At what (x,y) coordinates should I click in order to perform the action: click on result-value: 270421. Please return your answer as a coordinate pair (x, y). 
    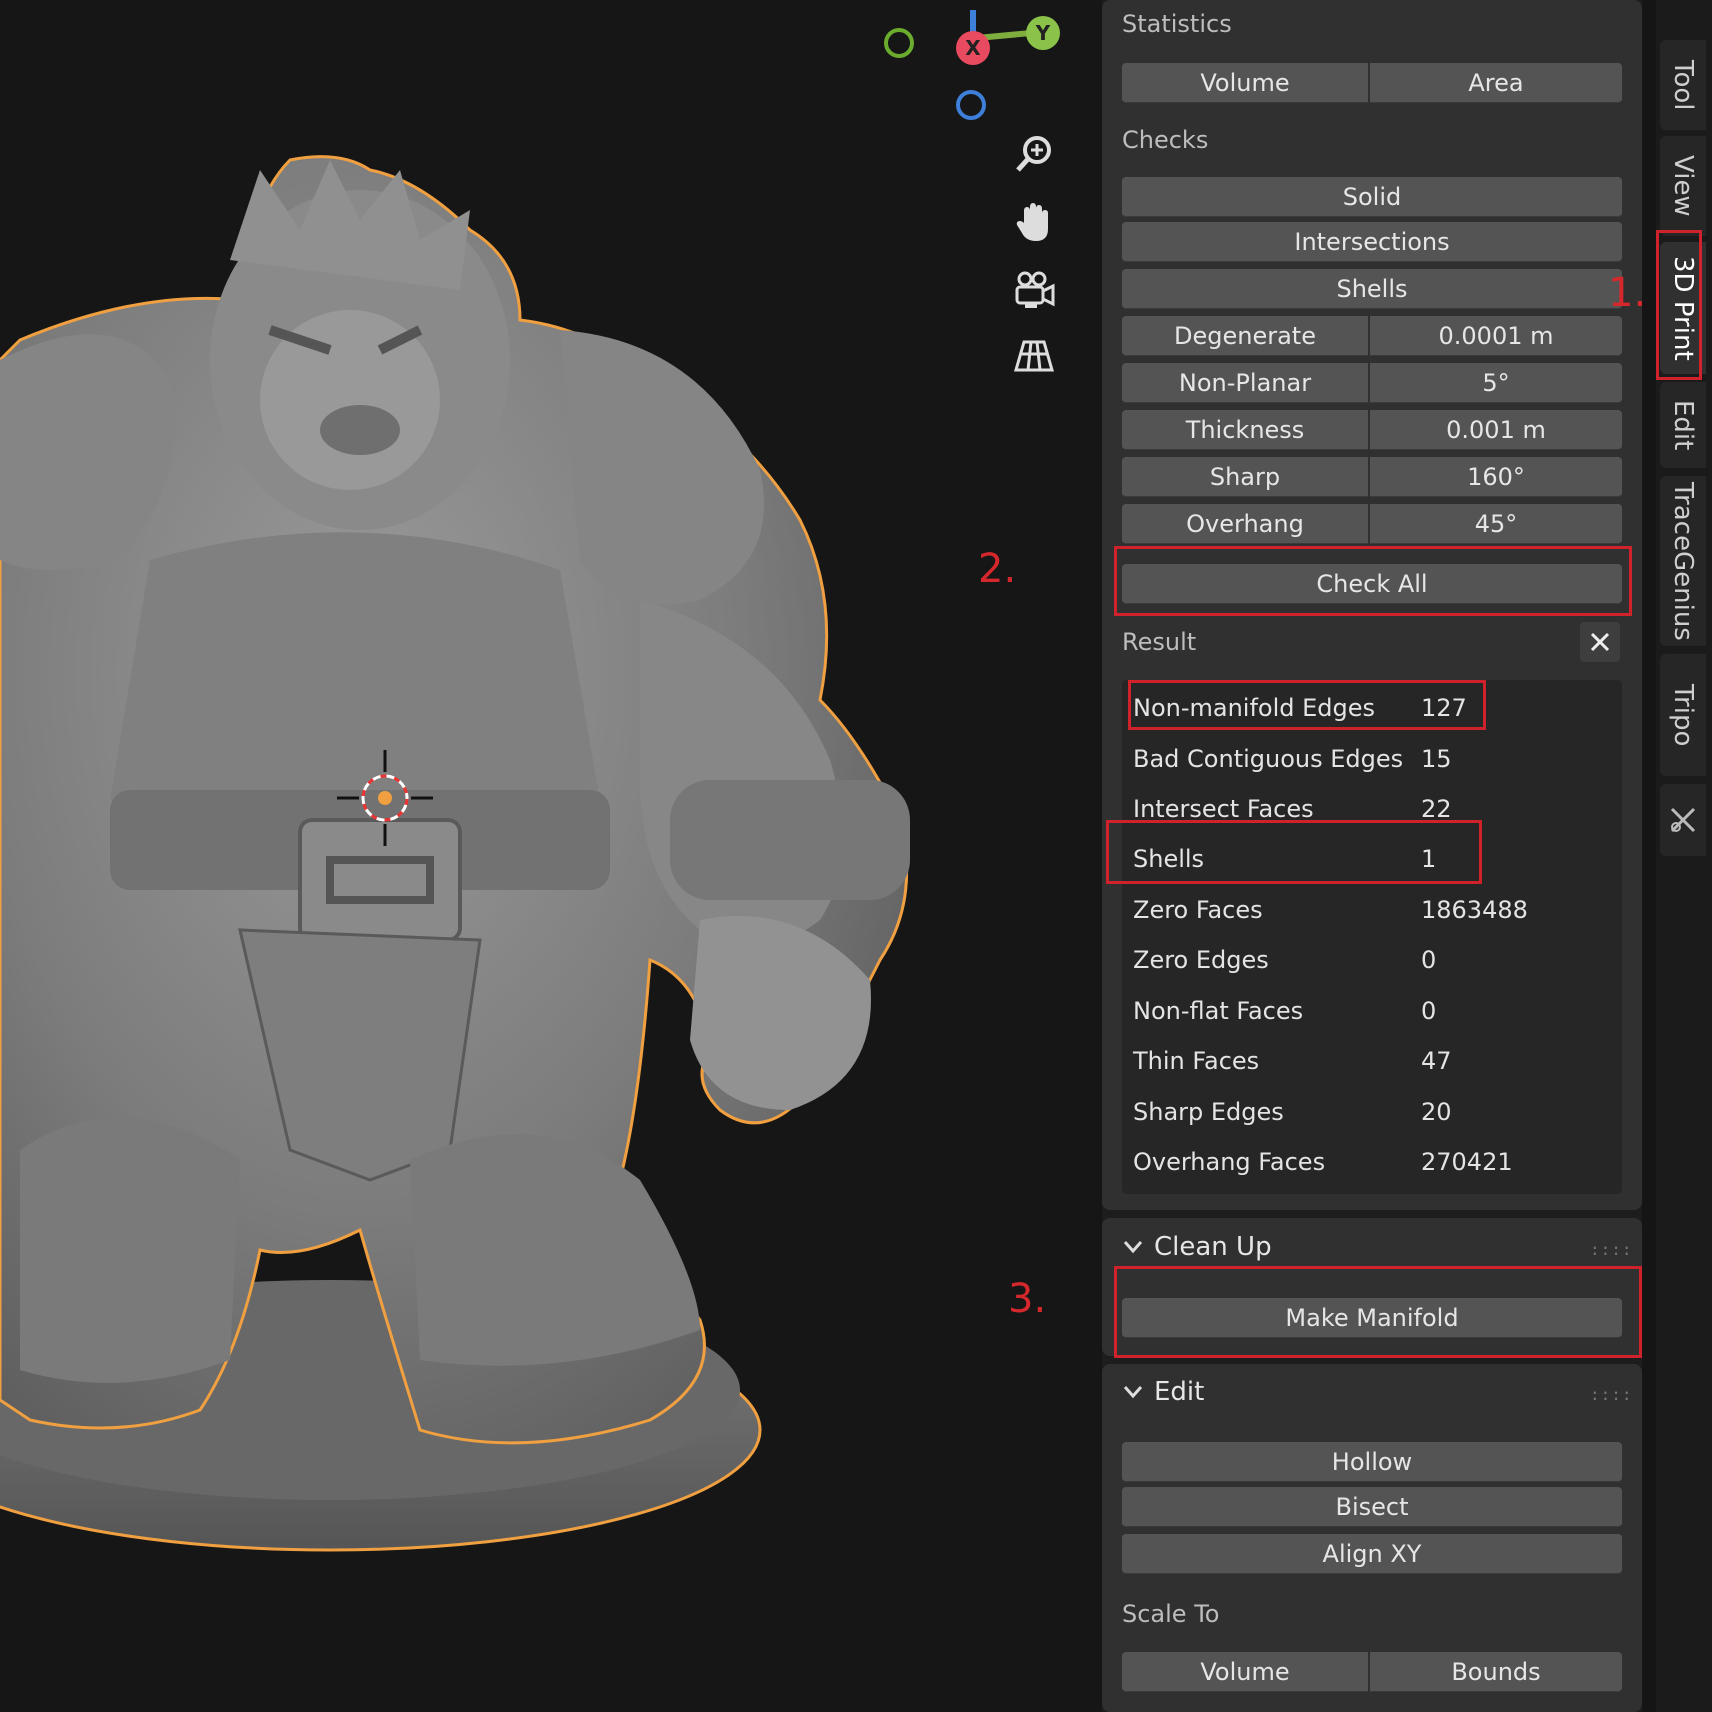
    Looking at the image, I should click on (1467, 1162).